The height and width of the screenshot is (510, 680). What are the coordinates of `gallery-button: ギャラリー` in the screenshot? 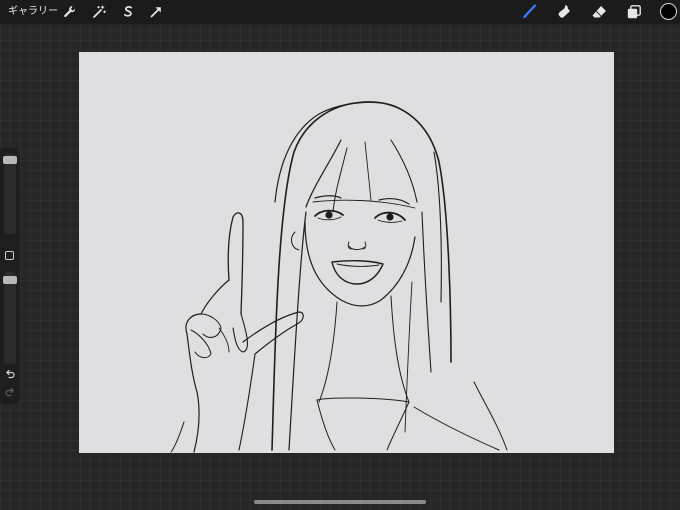 It's located at (33, 12).